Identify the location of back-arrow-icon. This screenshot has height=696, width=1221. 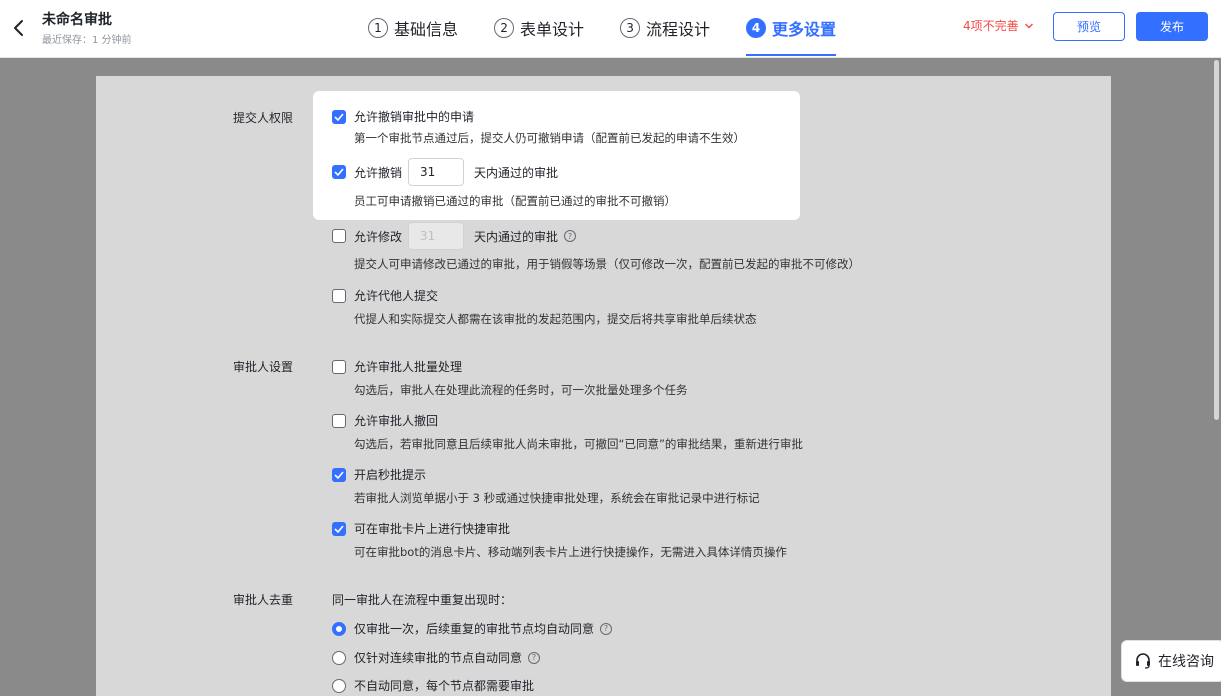
(19, 28).